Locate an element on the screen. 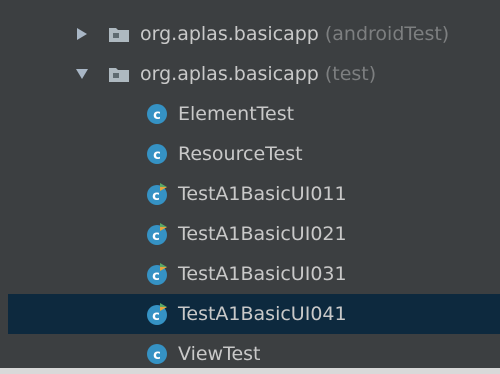 The width and height of the screenshot is (500, 374). package-row-test: org.aplas.basicapp (test) is located at coordinates (254, 74).